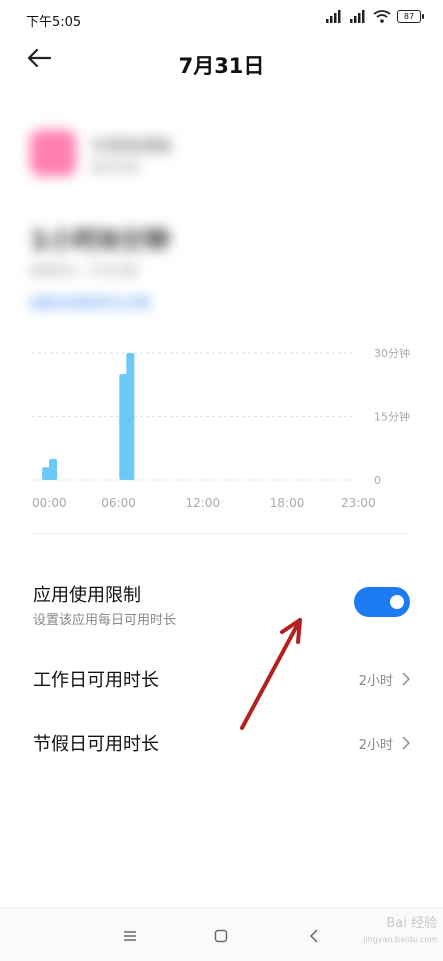 This screenshot has width=443, height=961. Describe the element at coordinates (116, 167) in the screenshot. I see `app-subtitle: 版本信息` at that location.